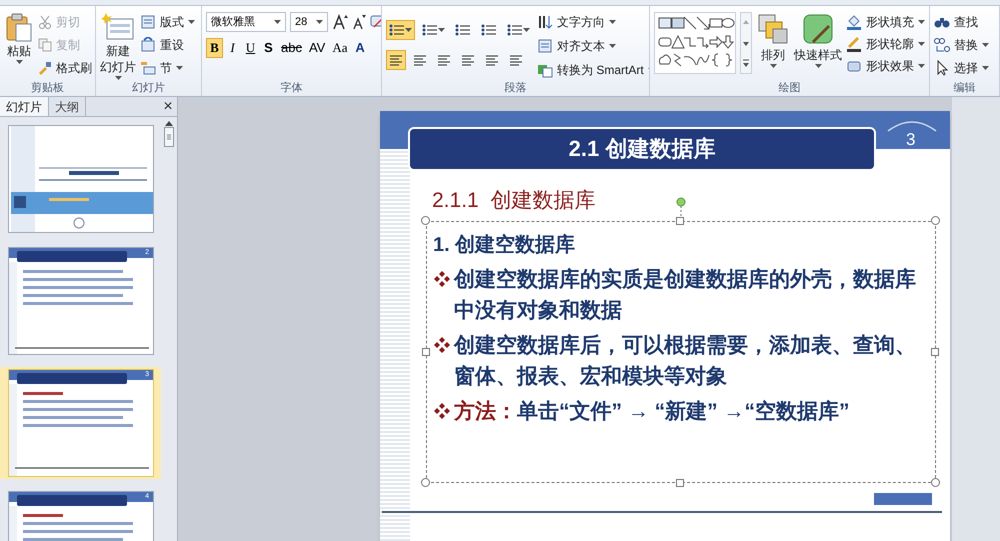 This screenshot has height=541, width=1000. I want to click on ribbon-button: 查找, so click(961, 22).